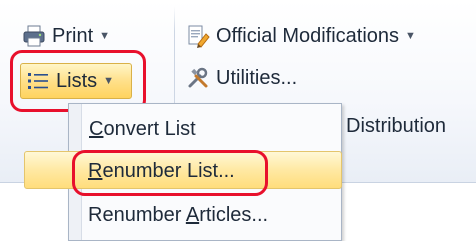 This screenshot has height=241, width=476. I want to click on official-modifications-label: Official Modifications, so click(308, 35).